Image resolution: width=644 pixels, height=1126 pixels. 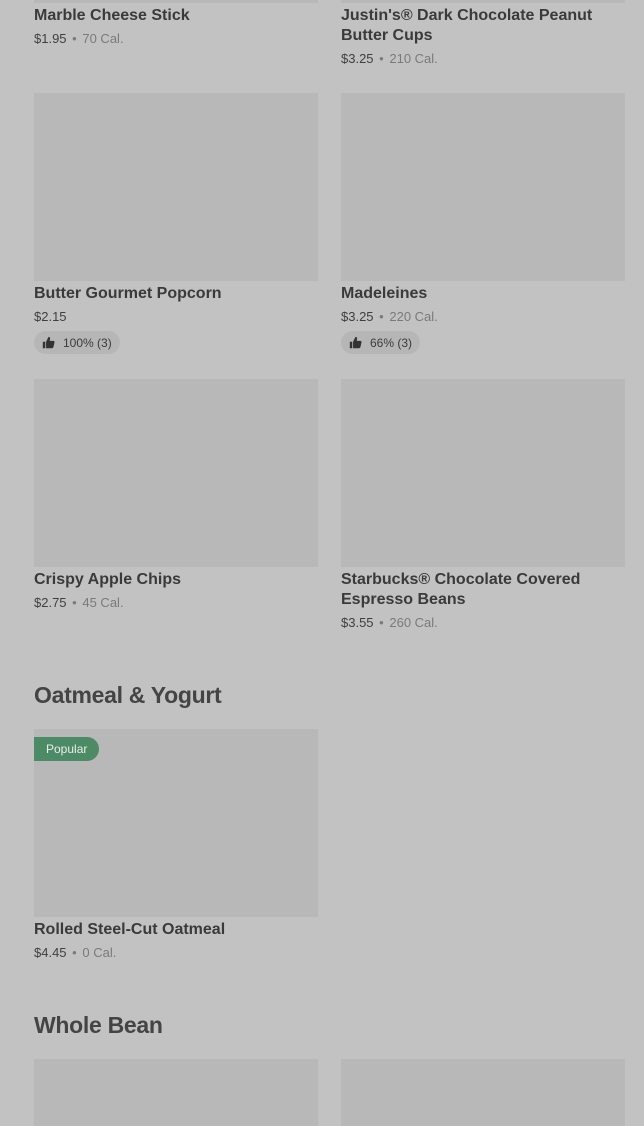 I want to click on product-meta: $3.25 • 220 Cal., so click(x=389, y=317).